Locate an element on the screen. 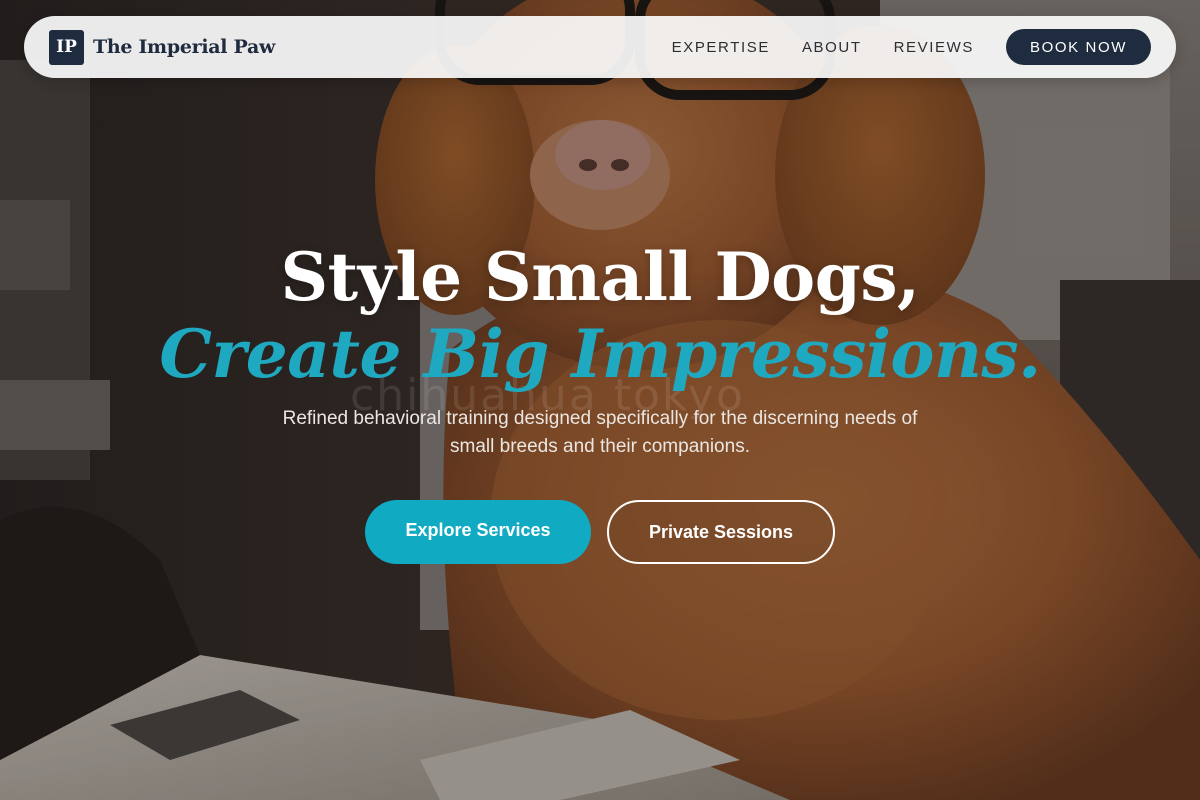  nav-link-about: ABOUT is located at coordinates (832, 47).